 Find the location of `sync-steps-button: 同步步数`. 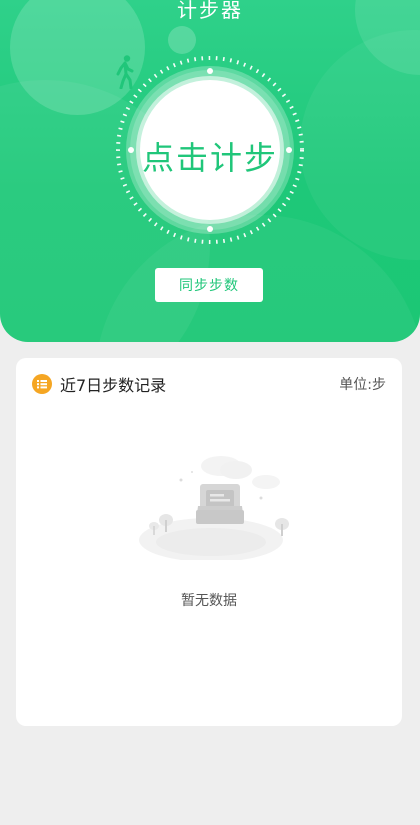

sync-steps-button: 同步步数 is located at coordinates (209, 285).